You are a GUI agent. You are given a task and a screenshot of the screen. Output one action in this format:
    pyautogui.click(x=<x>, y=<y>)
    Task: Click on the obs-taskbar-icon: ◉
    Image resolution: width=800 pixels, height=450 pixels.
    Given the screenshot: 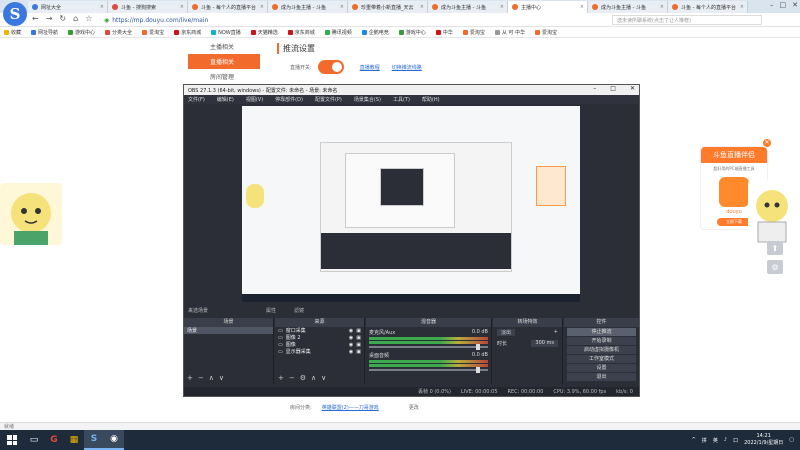 What is the action you would take?
    pyautogui.click(x=114, y=440)
    